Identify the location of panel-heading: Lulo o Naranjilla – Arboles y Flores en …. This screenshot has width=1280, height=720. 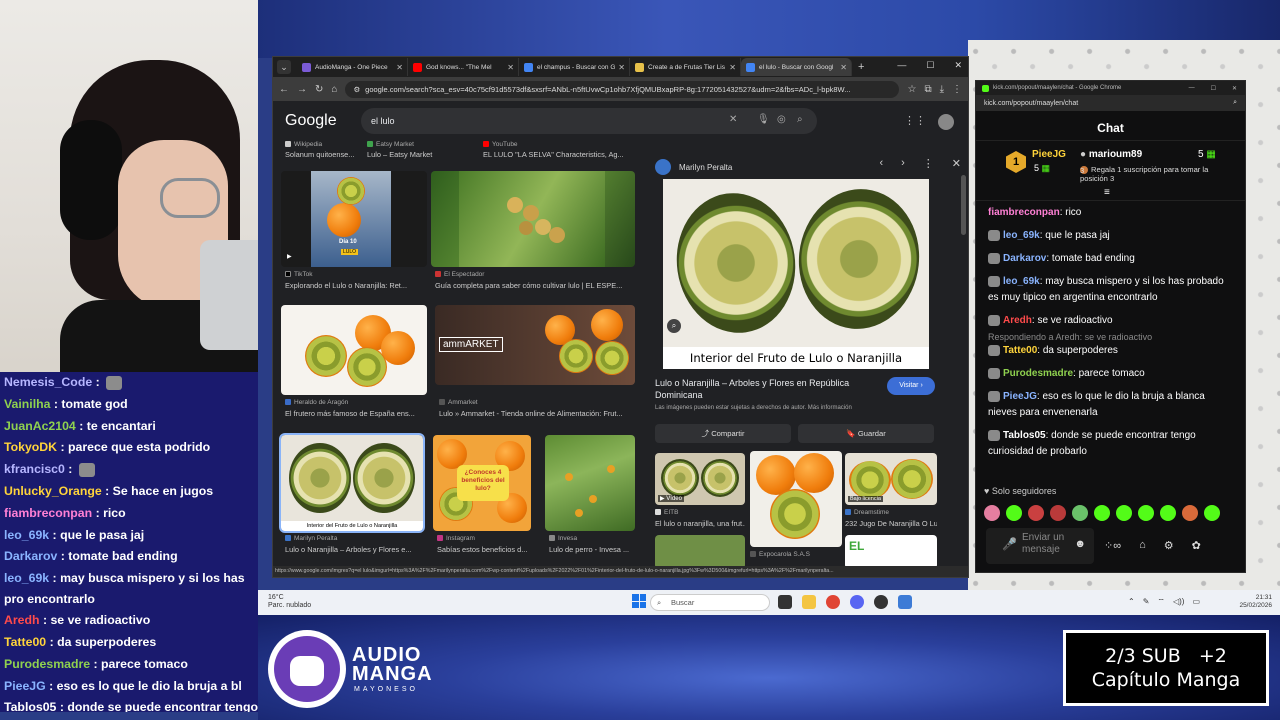
(765, 389).